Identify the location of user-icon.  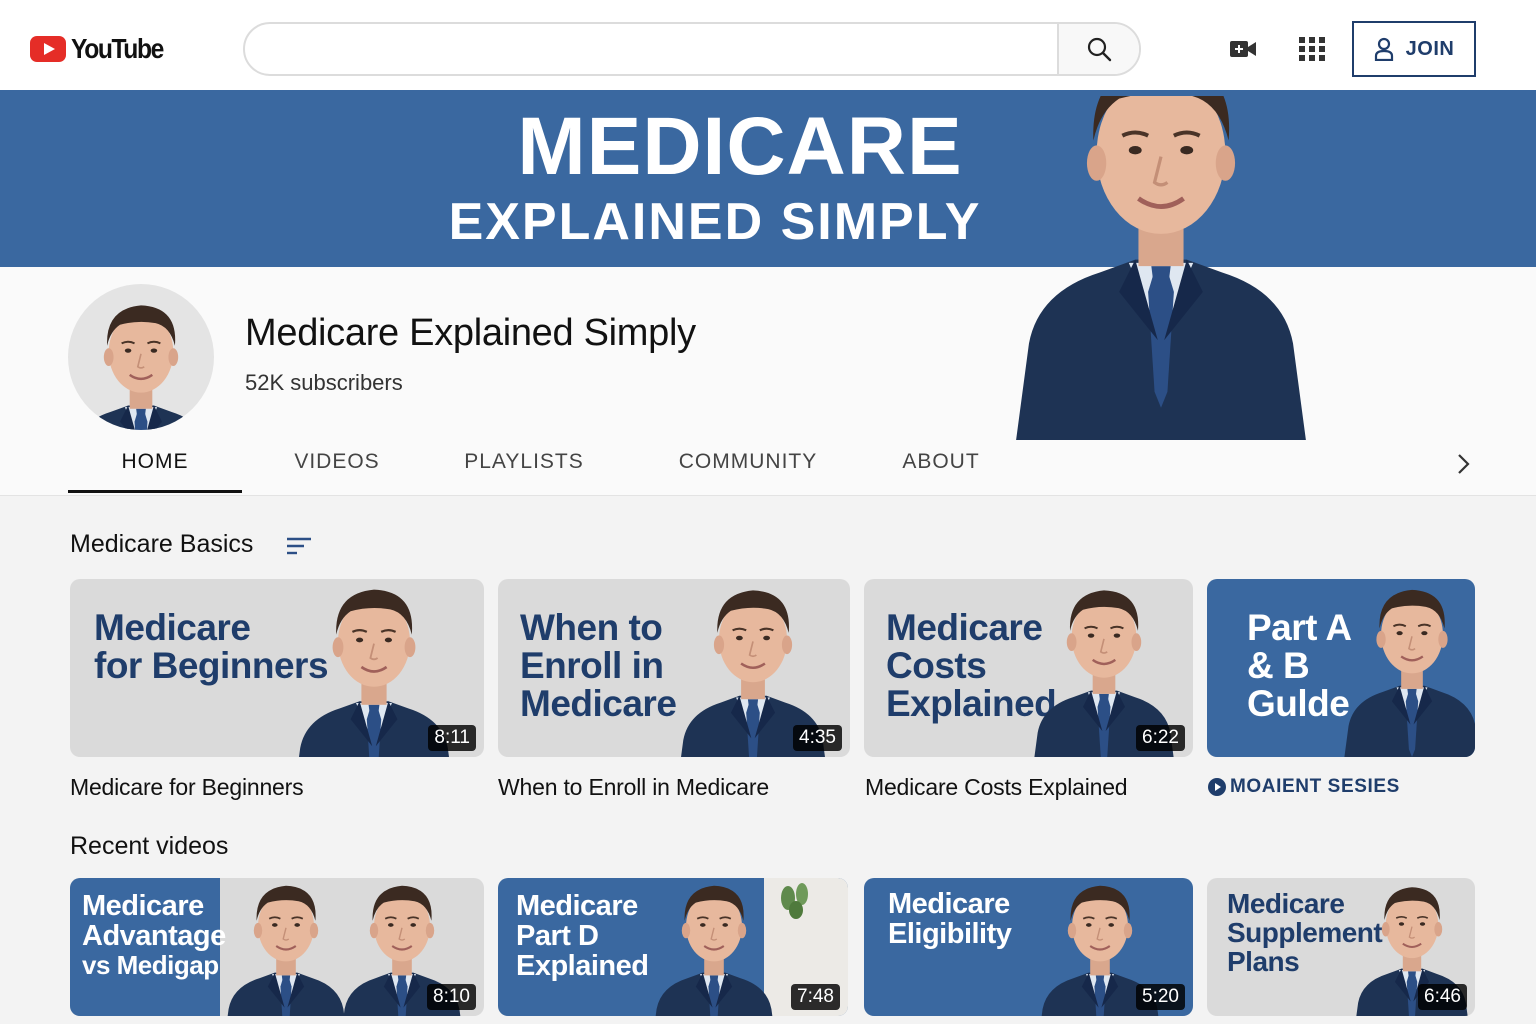
(1383, 49).